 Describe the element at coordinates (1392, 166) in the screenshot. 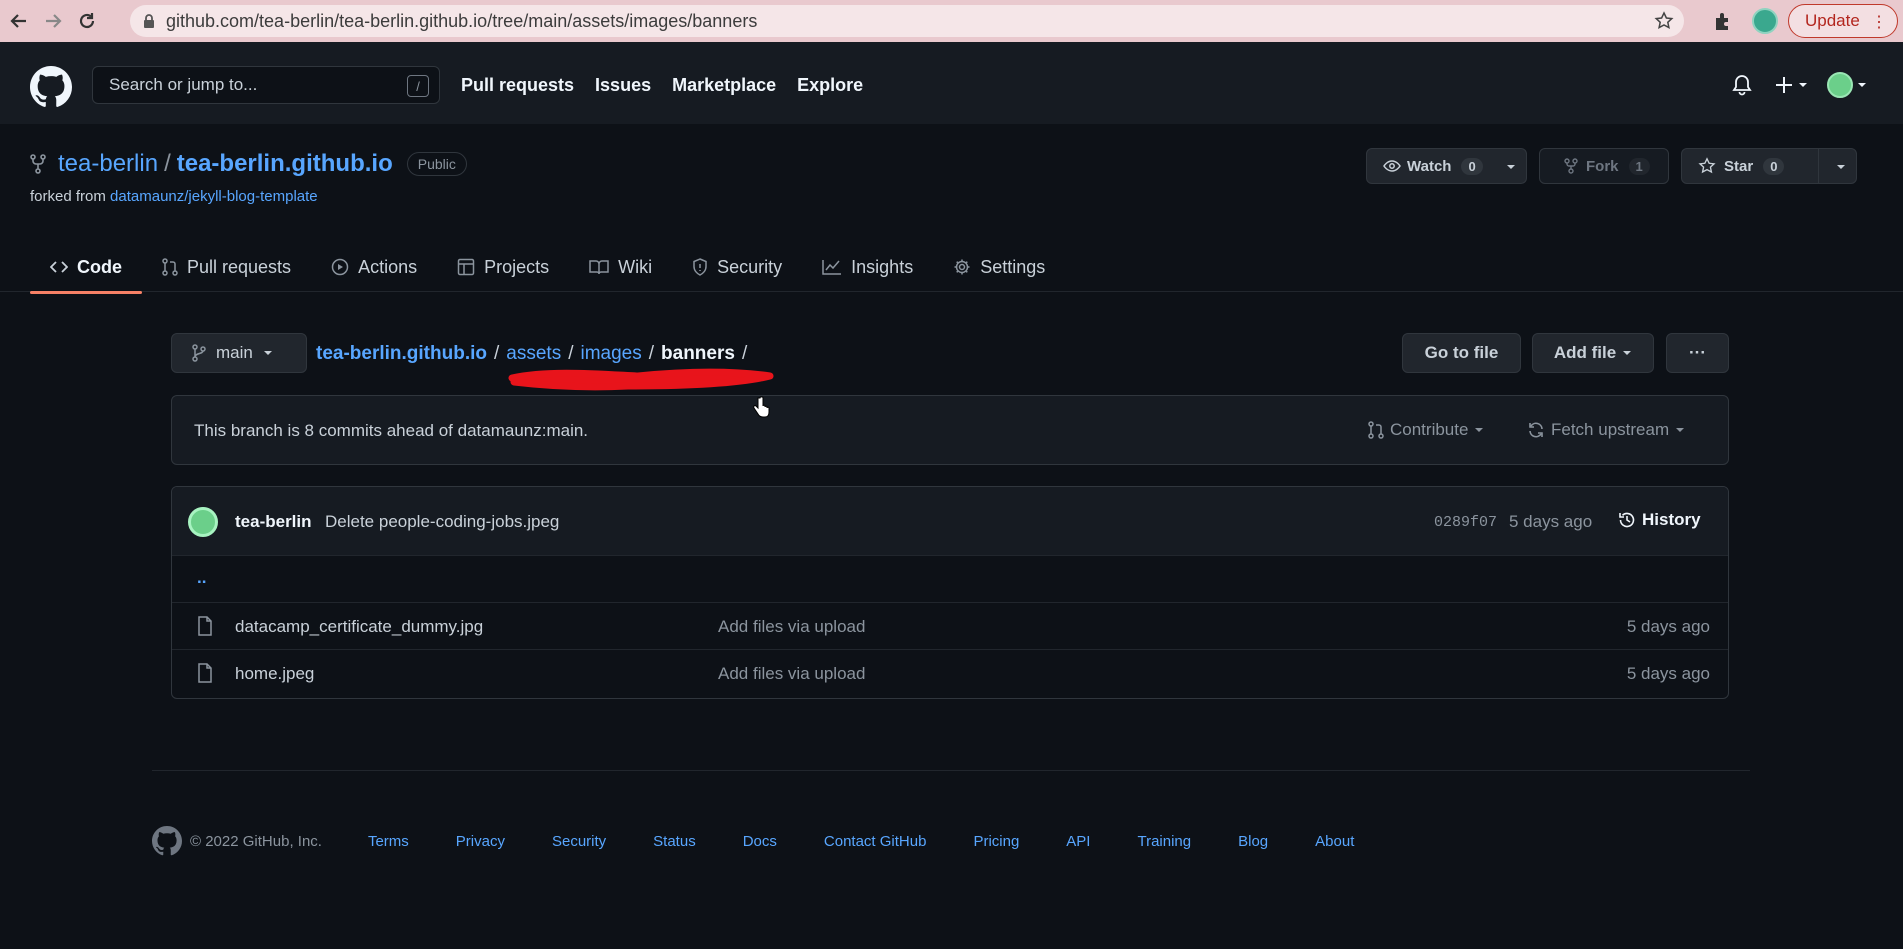

I see `eye-icon` at that location.